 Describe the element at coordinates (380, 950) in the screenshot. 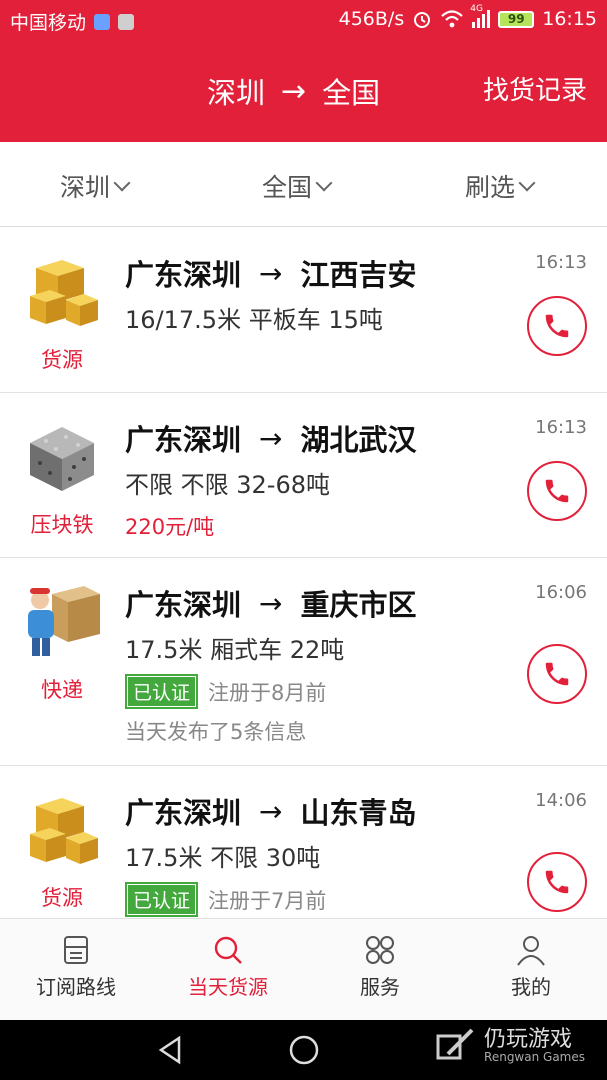

I see `services-grid-icon` at that location.